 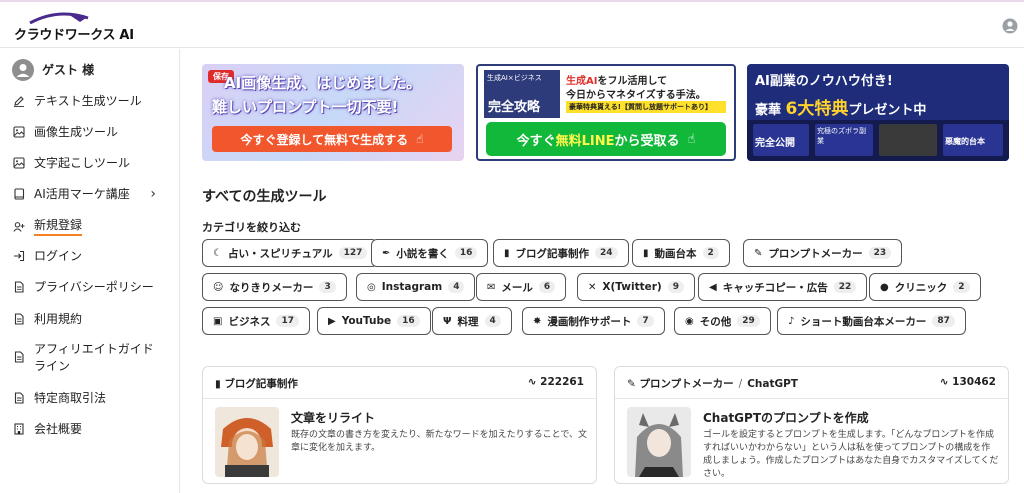 What do you see at coordinates (472, 321) in the screenshot?
I see `chip-cooking: Ψ 料理 4` at bounding box center [472, 321].